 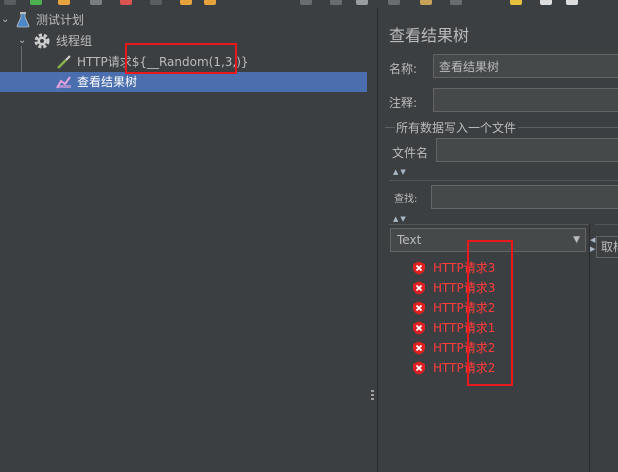 What do you see at coordinates (74, 41) in the screenshot?
I see `thread-group-label: 线程组` at bounding box center [74, 41].